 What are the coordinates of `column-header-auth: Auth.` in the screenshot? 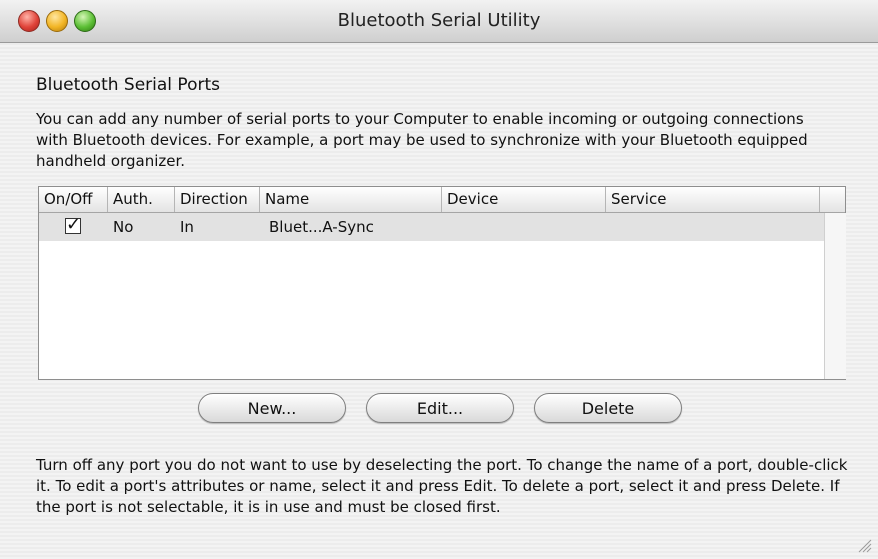 It's located at (141, 199).